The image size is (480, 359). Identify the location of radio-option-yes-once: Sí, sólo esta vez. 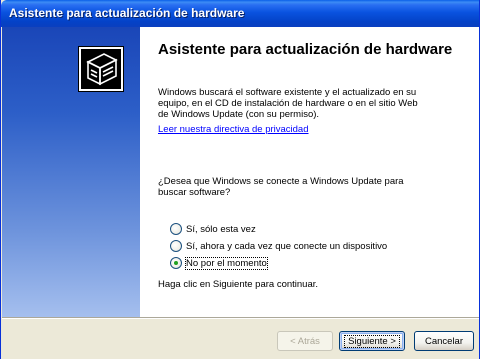
(213, 229).